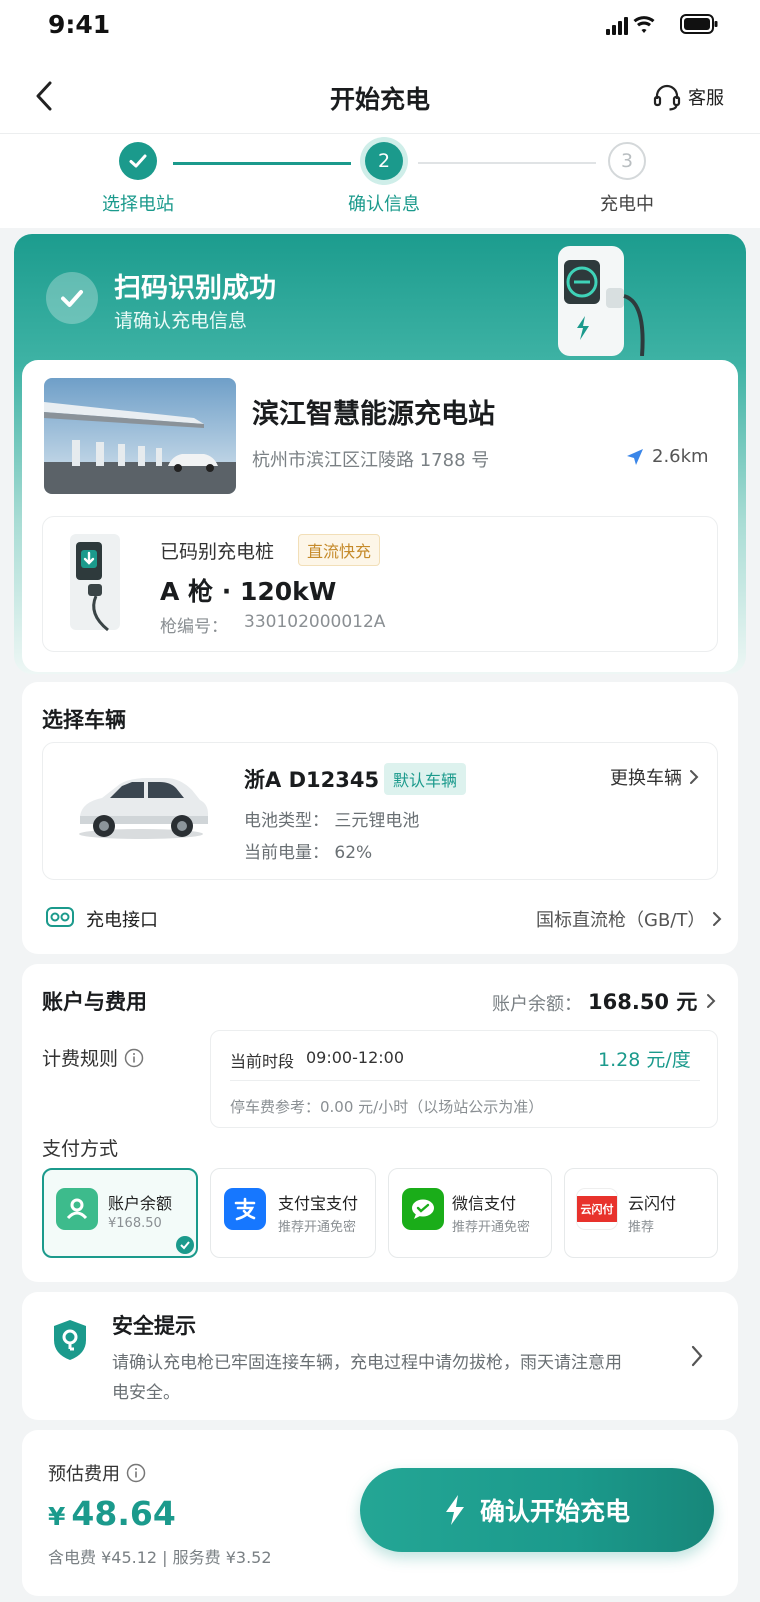  Describe the element at coordinates (635, 456) in the screenshot. I see `navigation-arrow-icon` at that location.